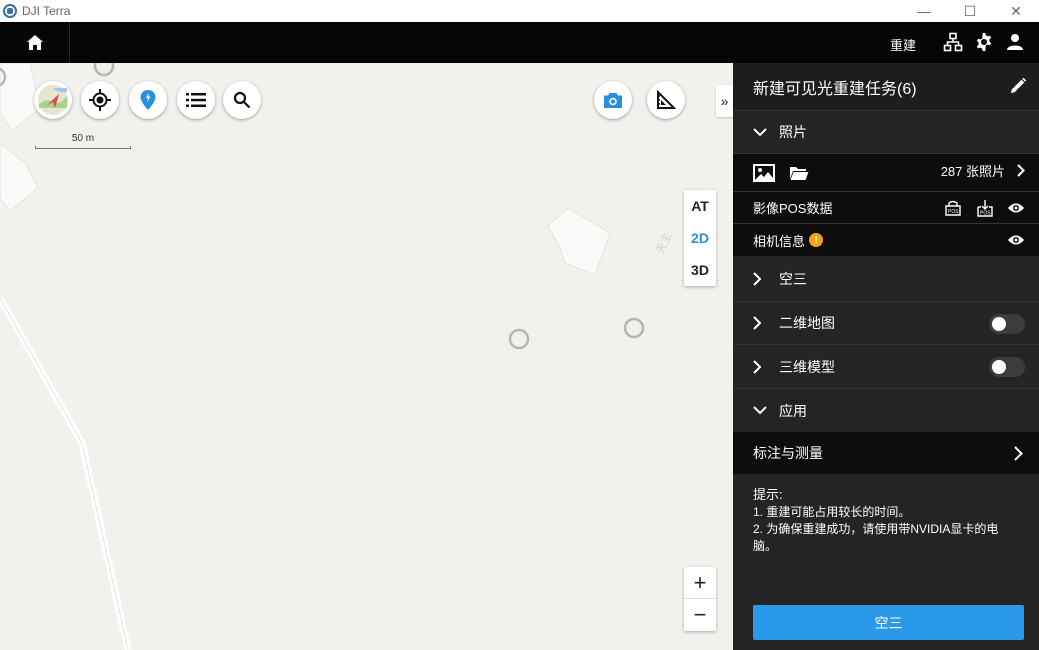  I want to click on tips-title: 提示:, so click(768, 494).